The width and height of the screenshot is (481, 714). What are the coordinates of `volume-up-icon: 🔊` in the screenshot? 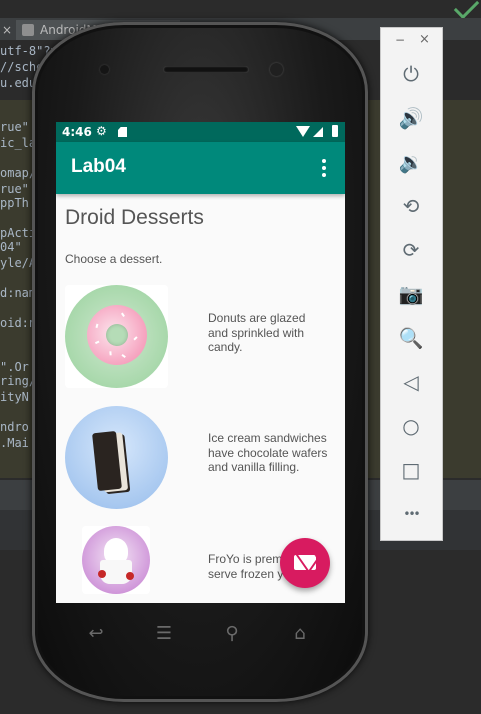 It's located at (411, 118).